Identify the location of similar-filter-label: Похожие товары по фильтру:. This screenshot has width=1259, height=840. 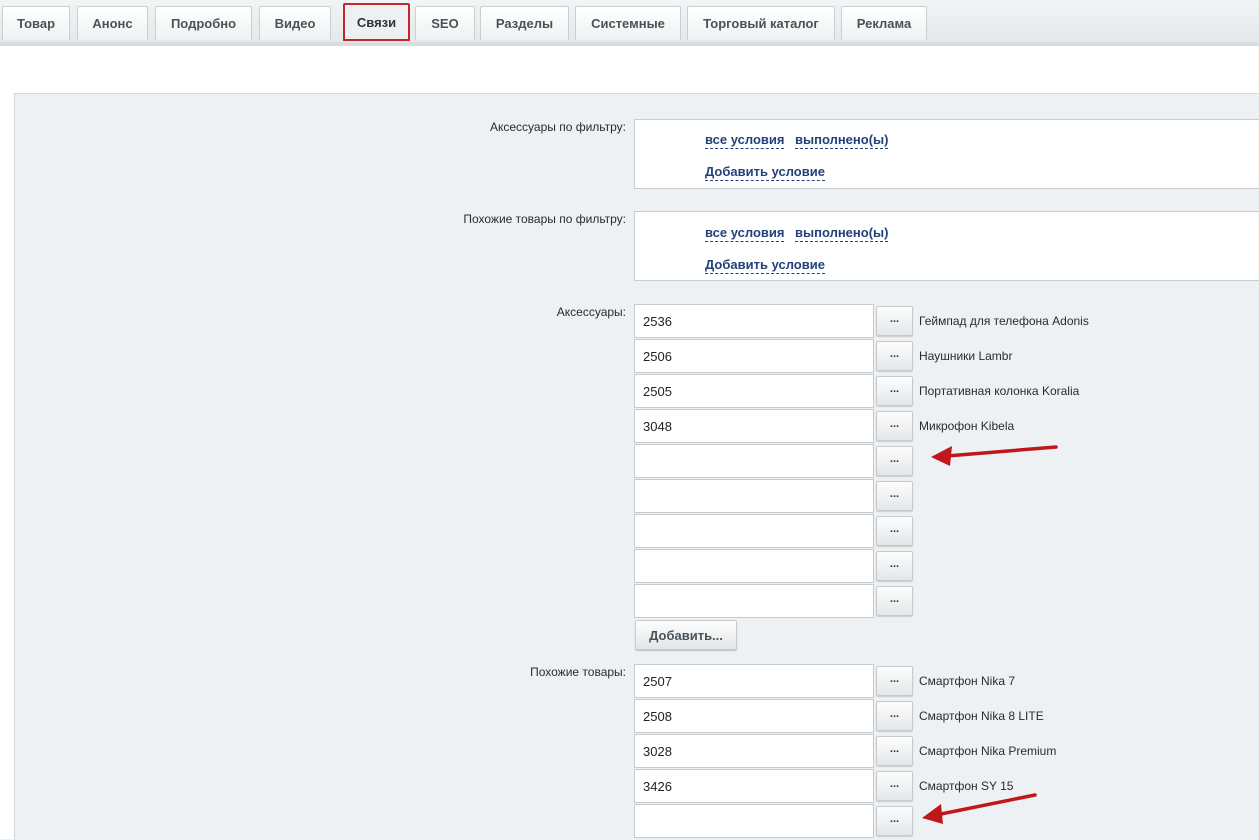
(544, 219).